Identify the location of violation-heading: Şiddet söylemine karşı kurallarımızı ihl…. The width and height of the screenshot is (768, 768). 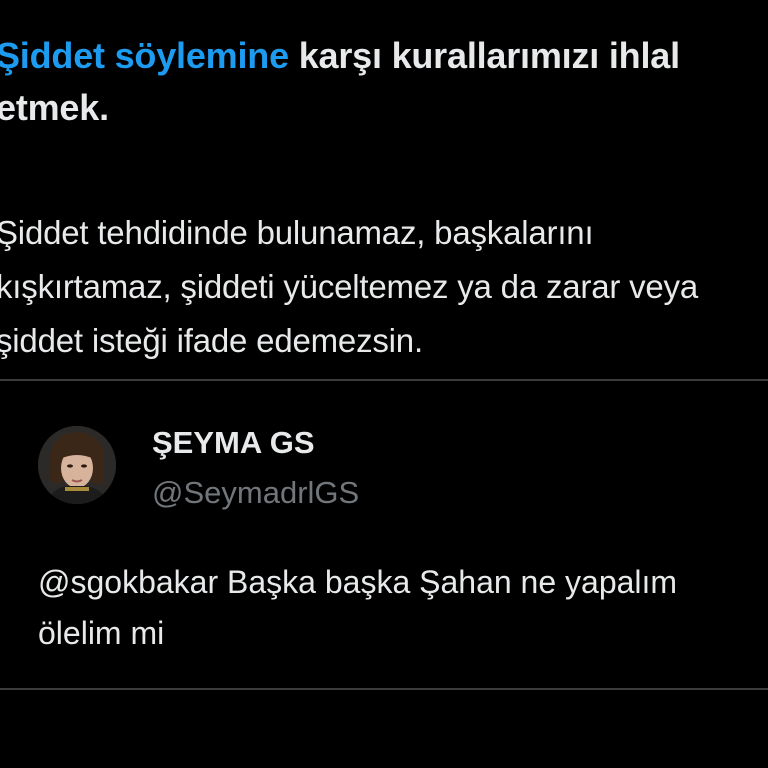
(383, 82).